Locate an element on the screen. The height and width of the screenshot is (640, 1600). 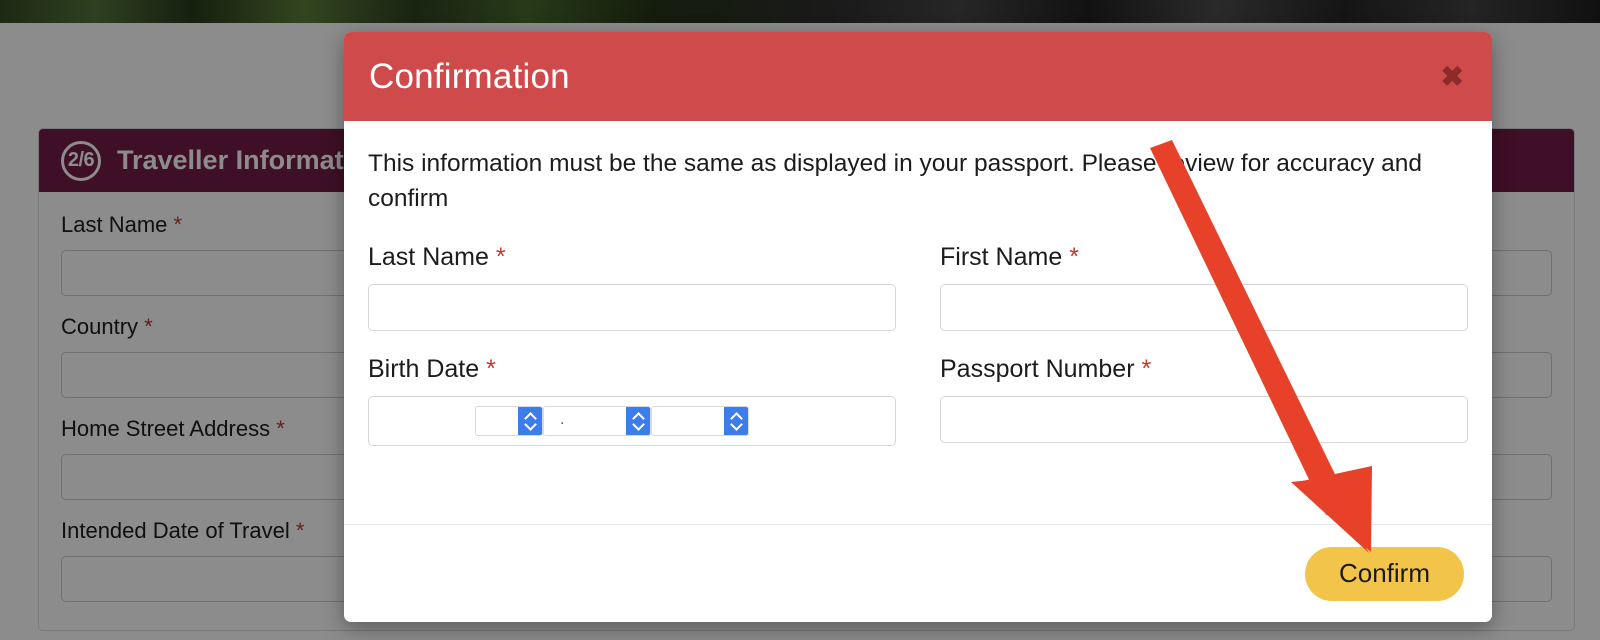
birth-date-day-segment is located at coordinates (509, 420).